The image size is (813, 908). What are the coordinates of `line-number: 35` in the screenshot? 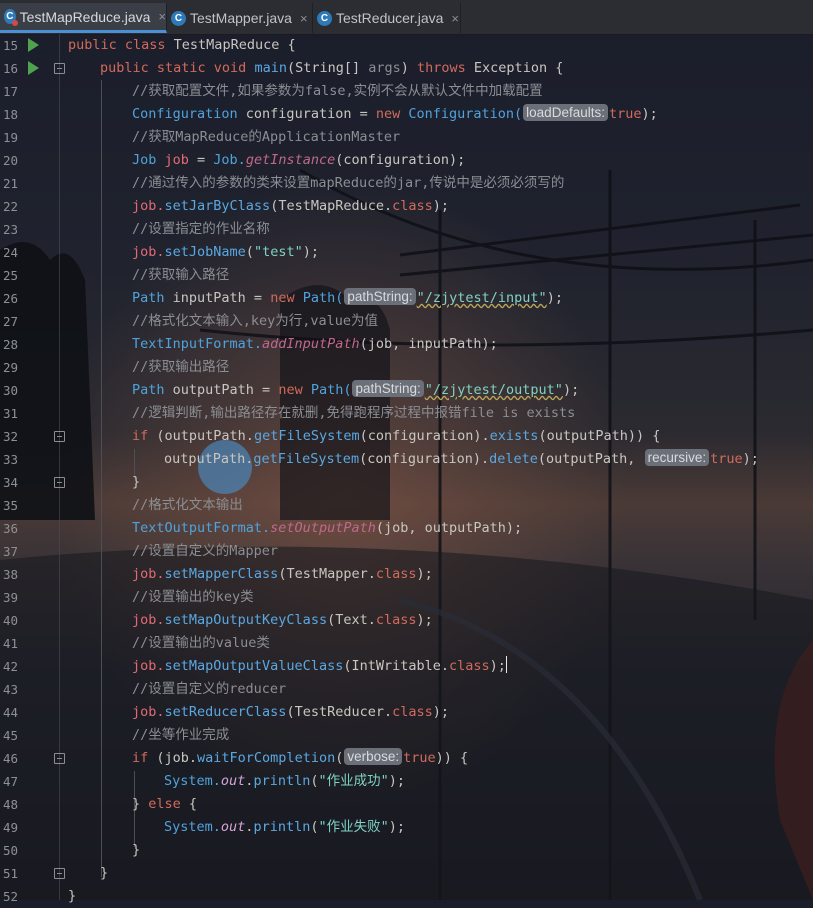 It's located at (10, 505).